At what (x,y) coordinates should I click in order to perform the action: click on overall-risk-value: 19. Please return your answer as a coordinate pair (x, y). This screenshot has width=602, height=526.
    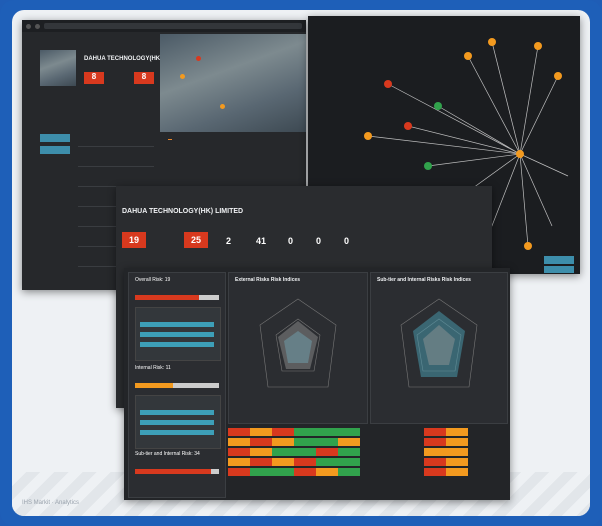
    Looking at the image, I should click on (167, 280).